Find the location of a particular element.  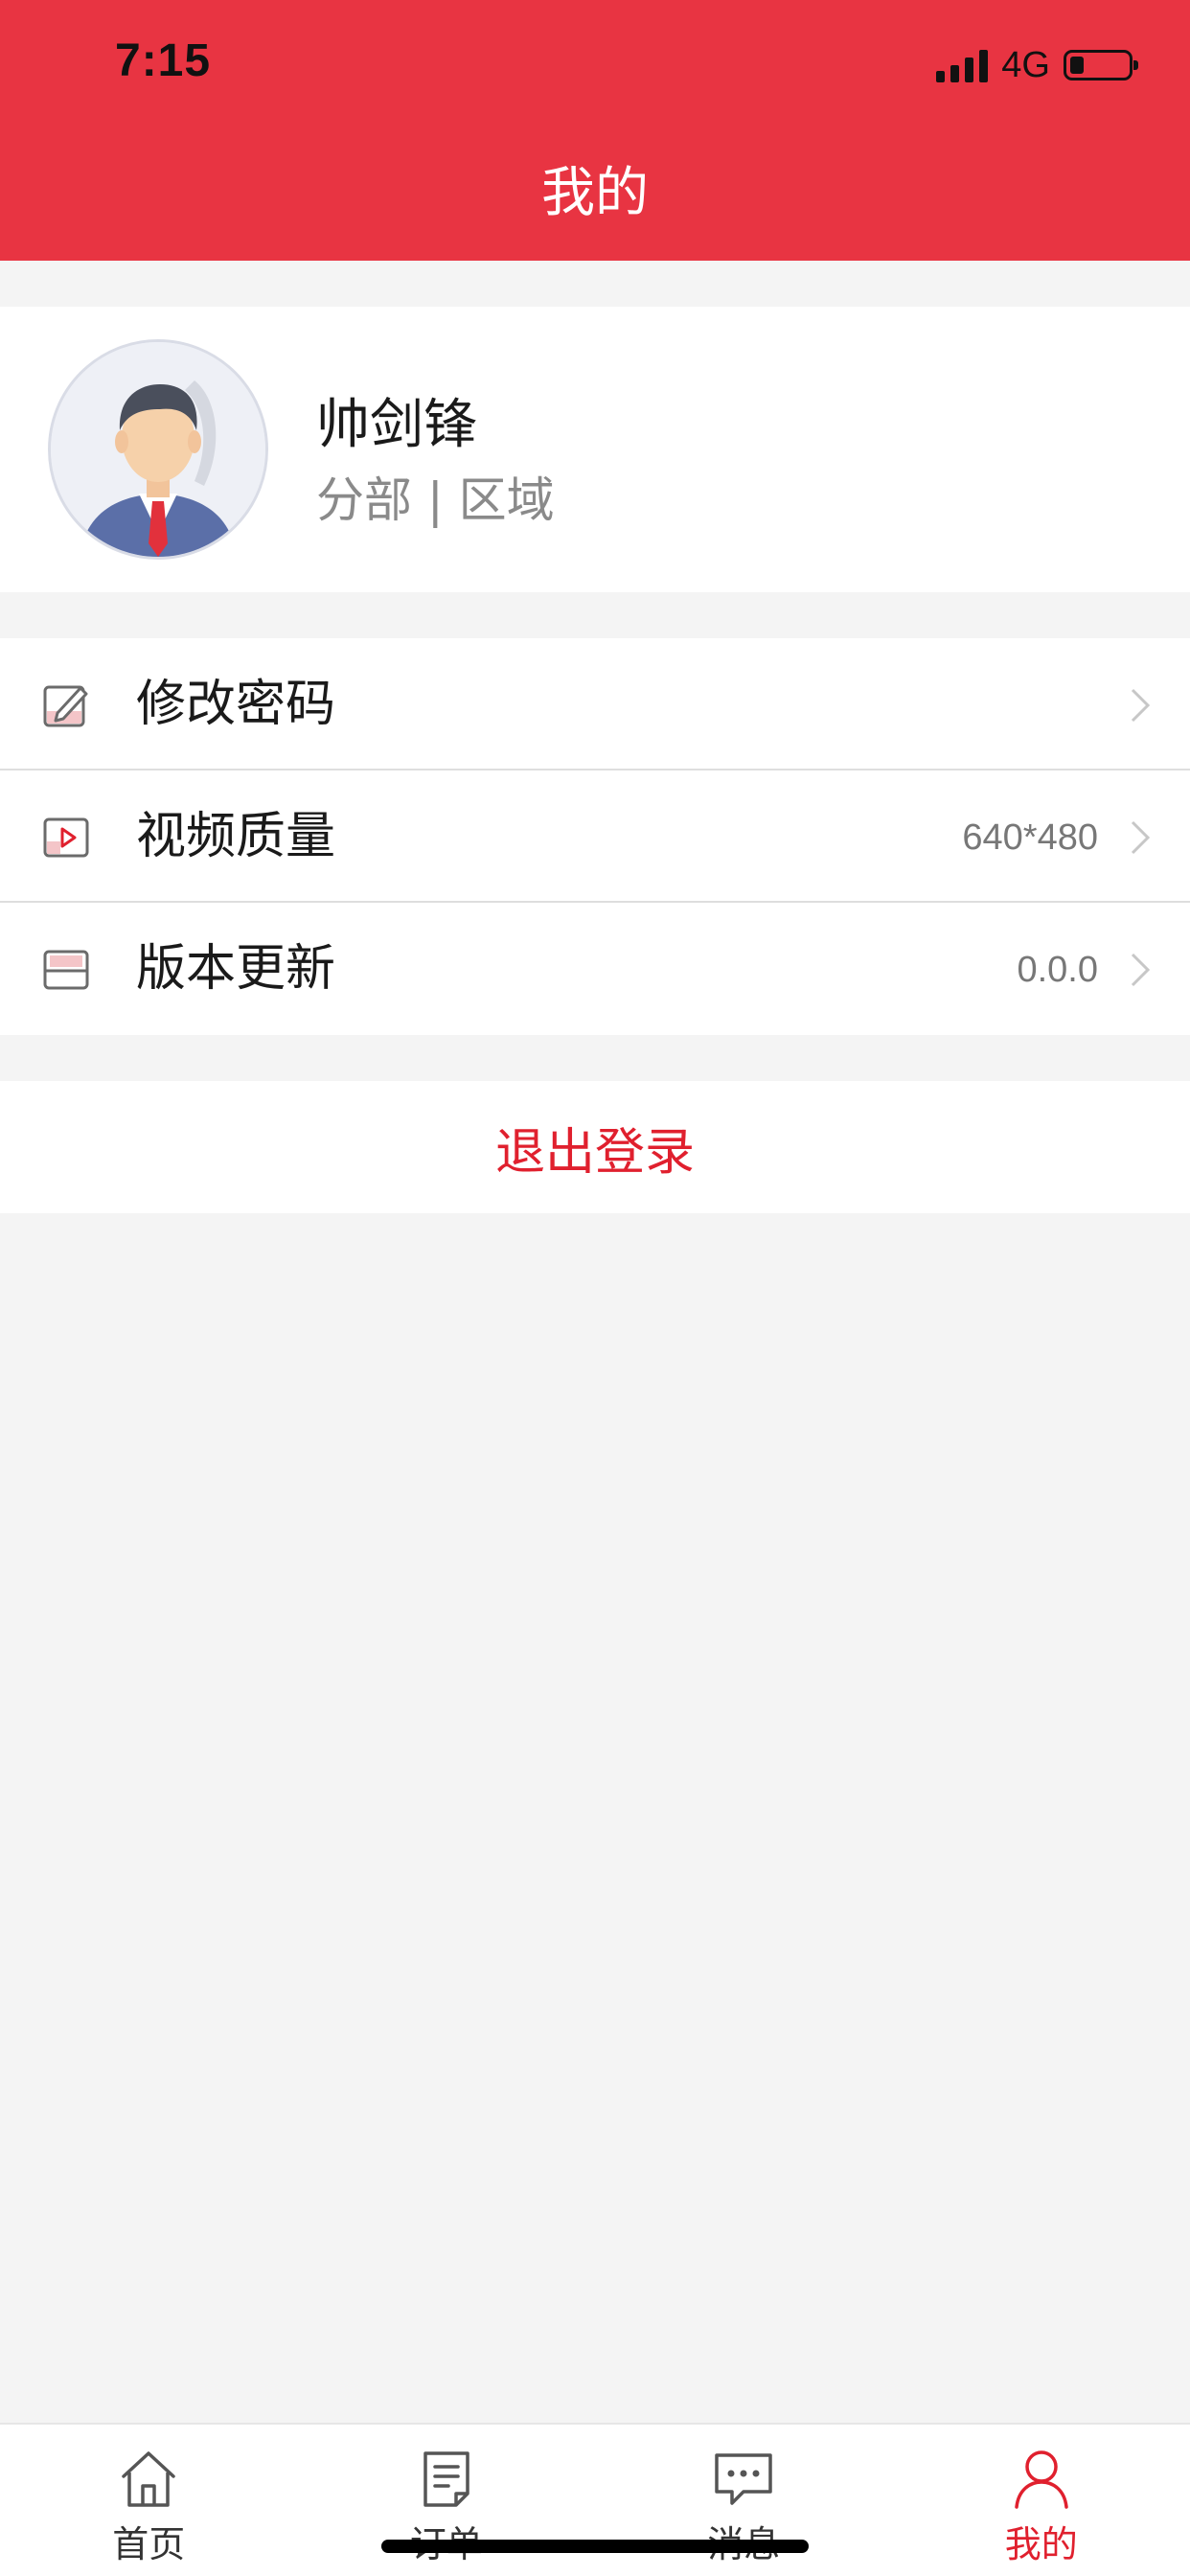

home-indicator is located at coordinates (595, 2546).